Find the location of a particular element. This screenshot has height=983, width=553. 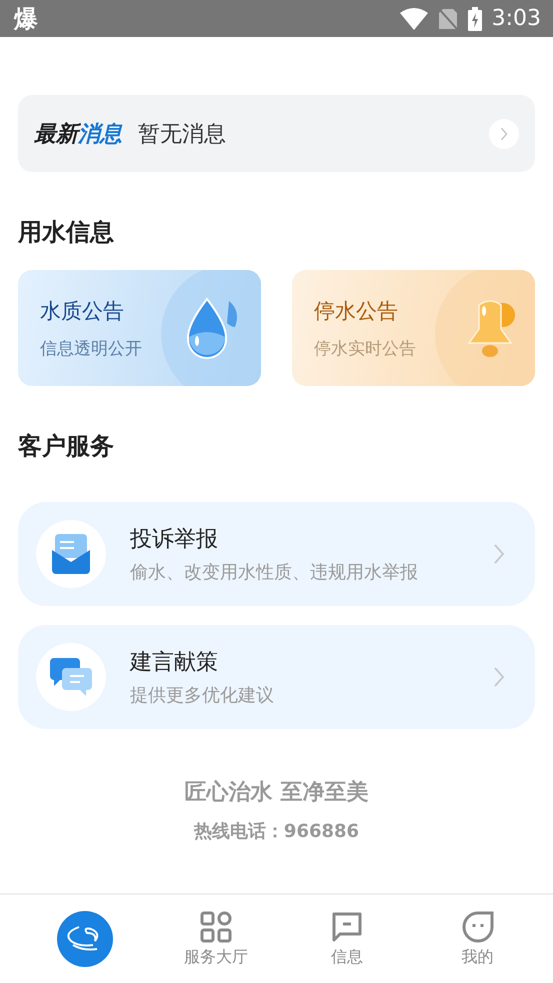

notification-icon: 爆 is located at coordinates (26, 18).